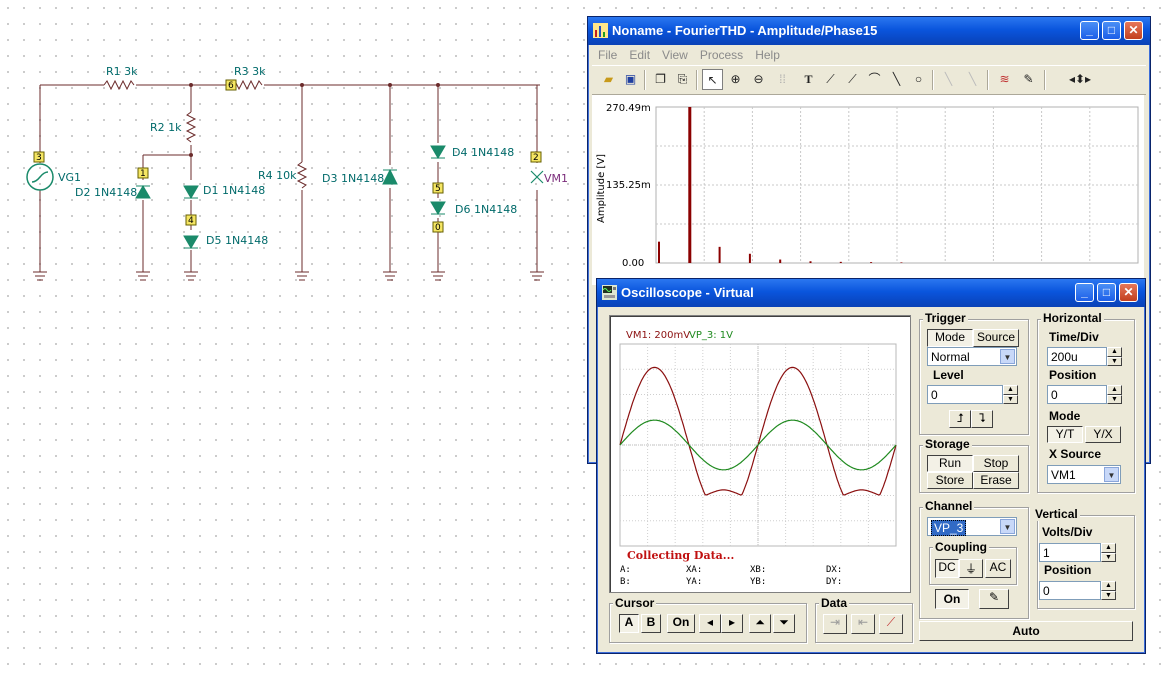  What do you see at coordinates (950, 480) in the screenshot?
I see `store-button: Store` at bounding box center [950, 480].